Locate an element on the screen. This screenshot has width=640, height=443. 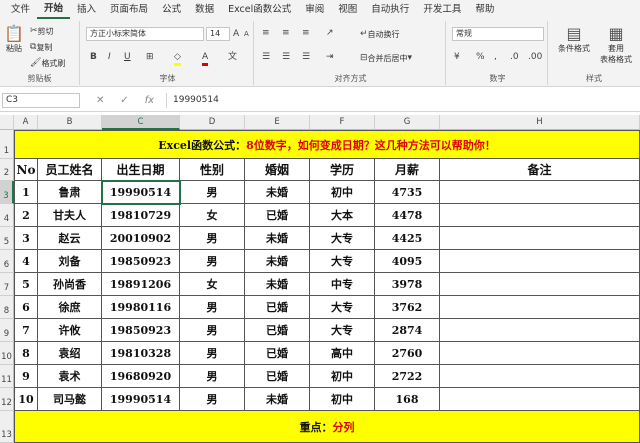
grow-font-button: A is located at coordinates (236, 34).